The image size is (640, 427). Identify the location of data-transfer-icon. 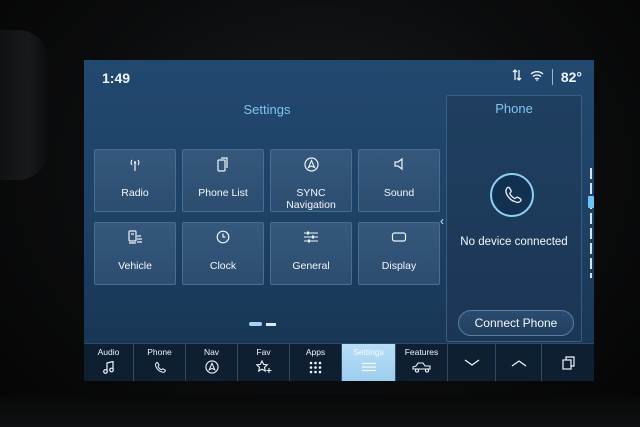
(517, 77).